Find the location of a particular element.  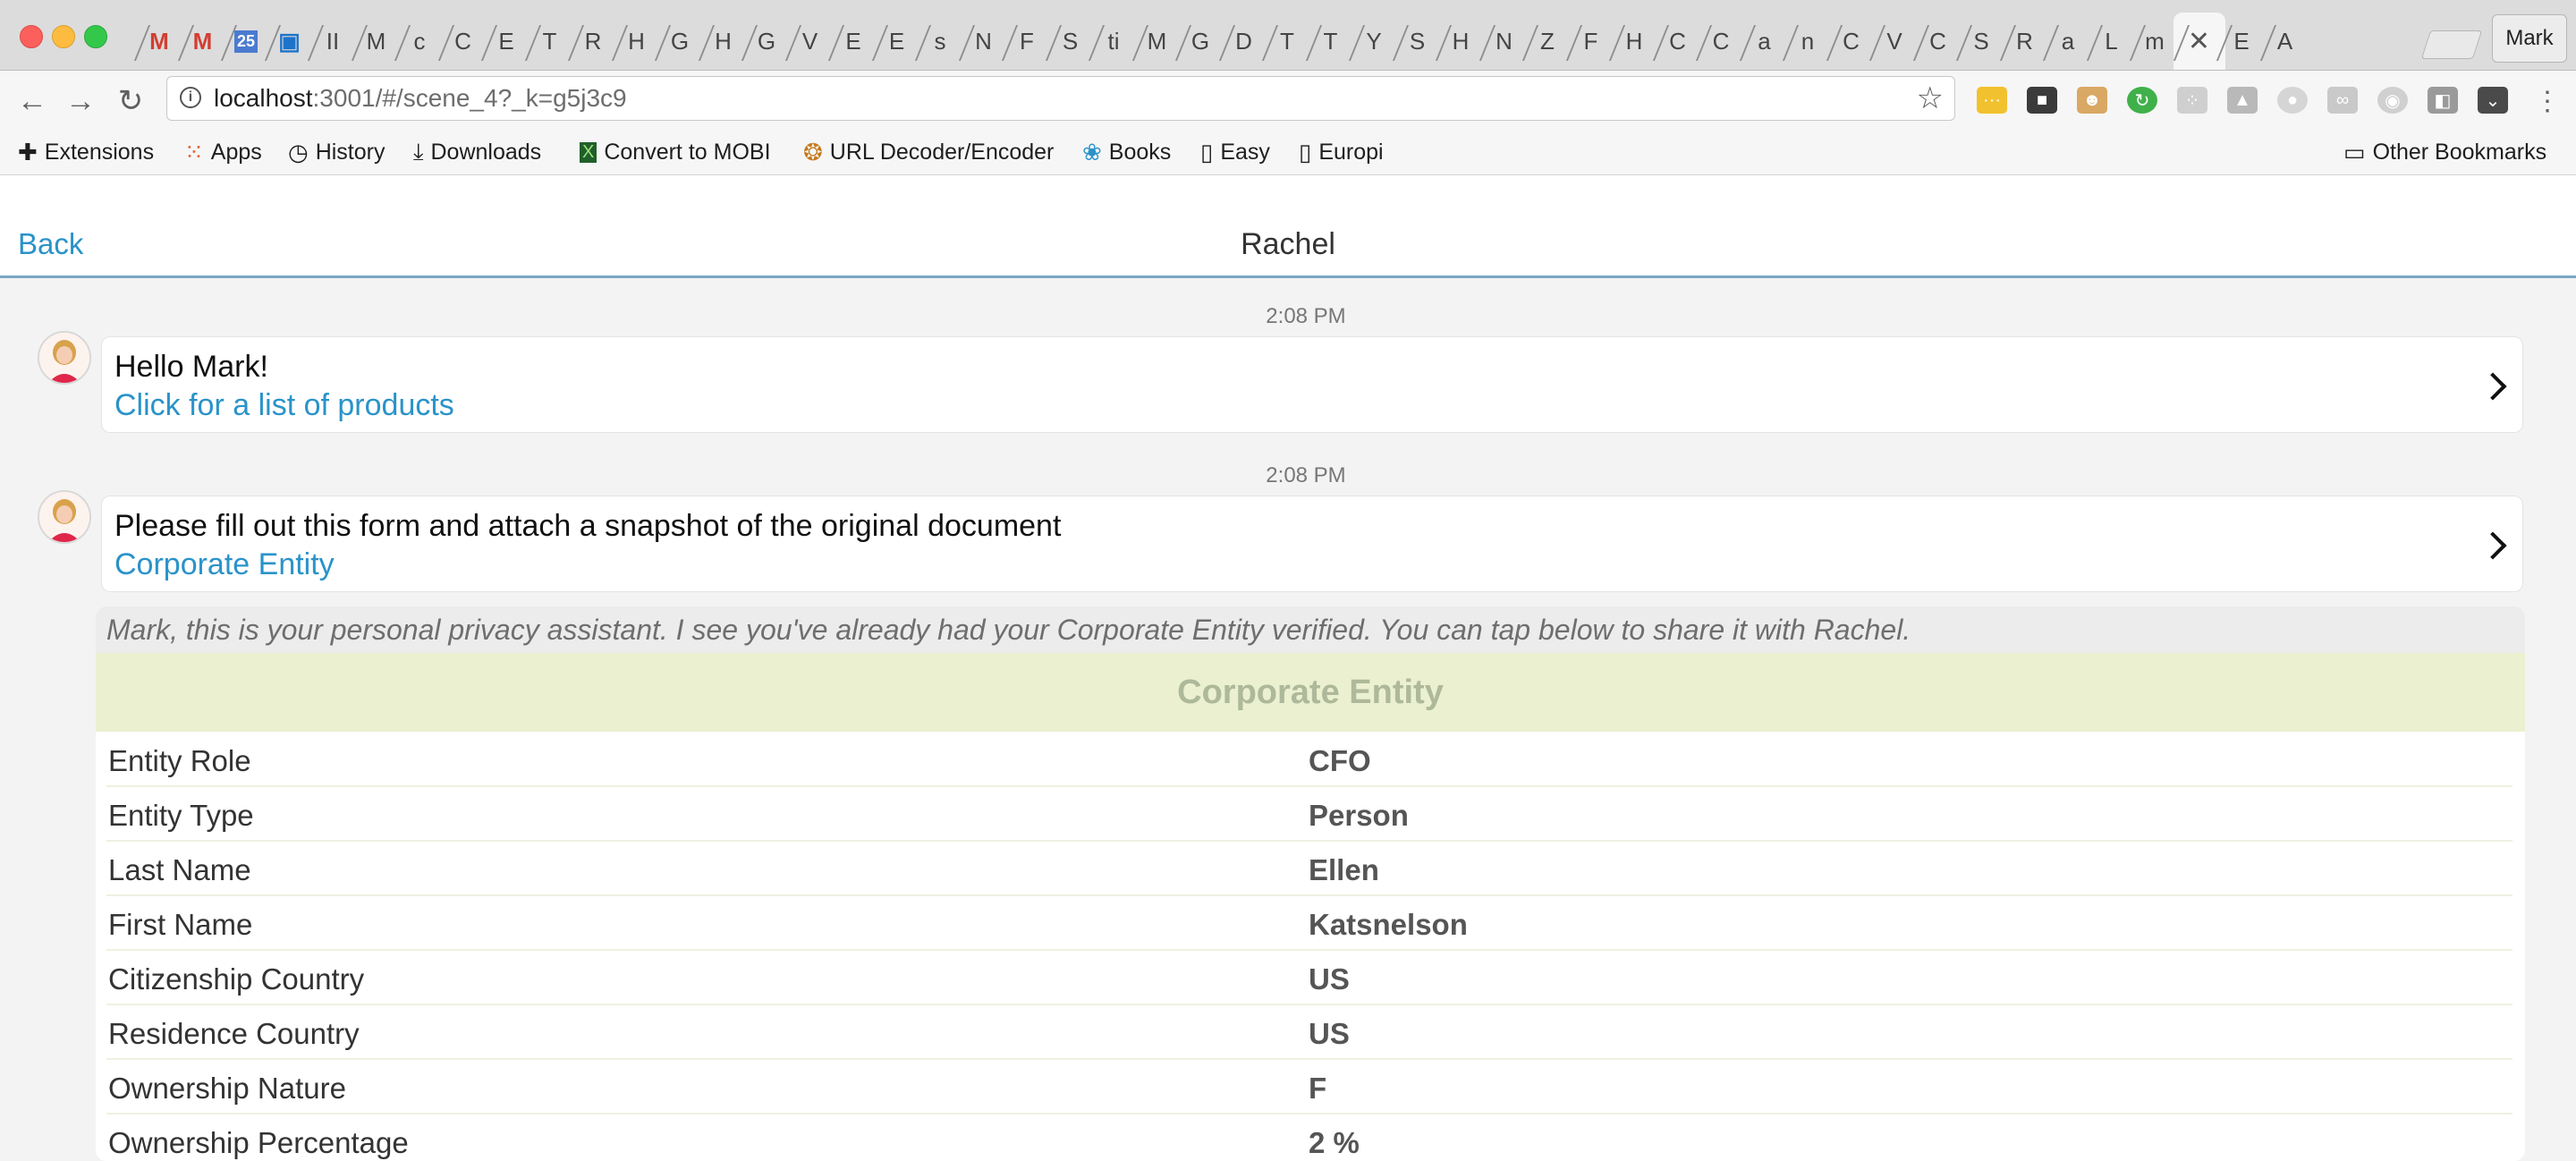

bookmark-label: Convert to MOBI is located at coordinates (687, 152).